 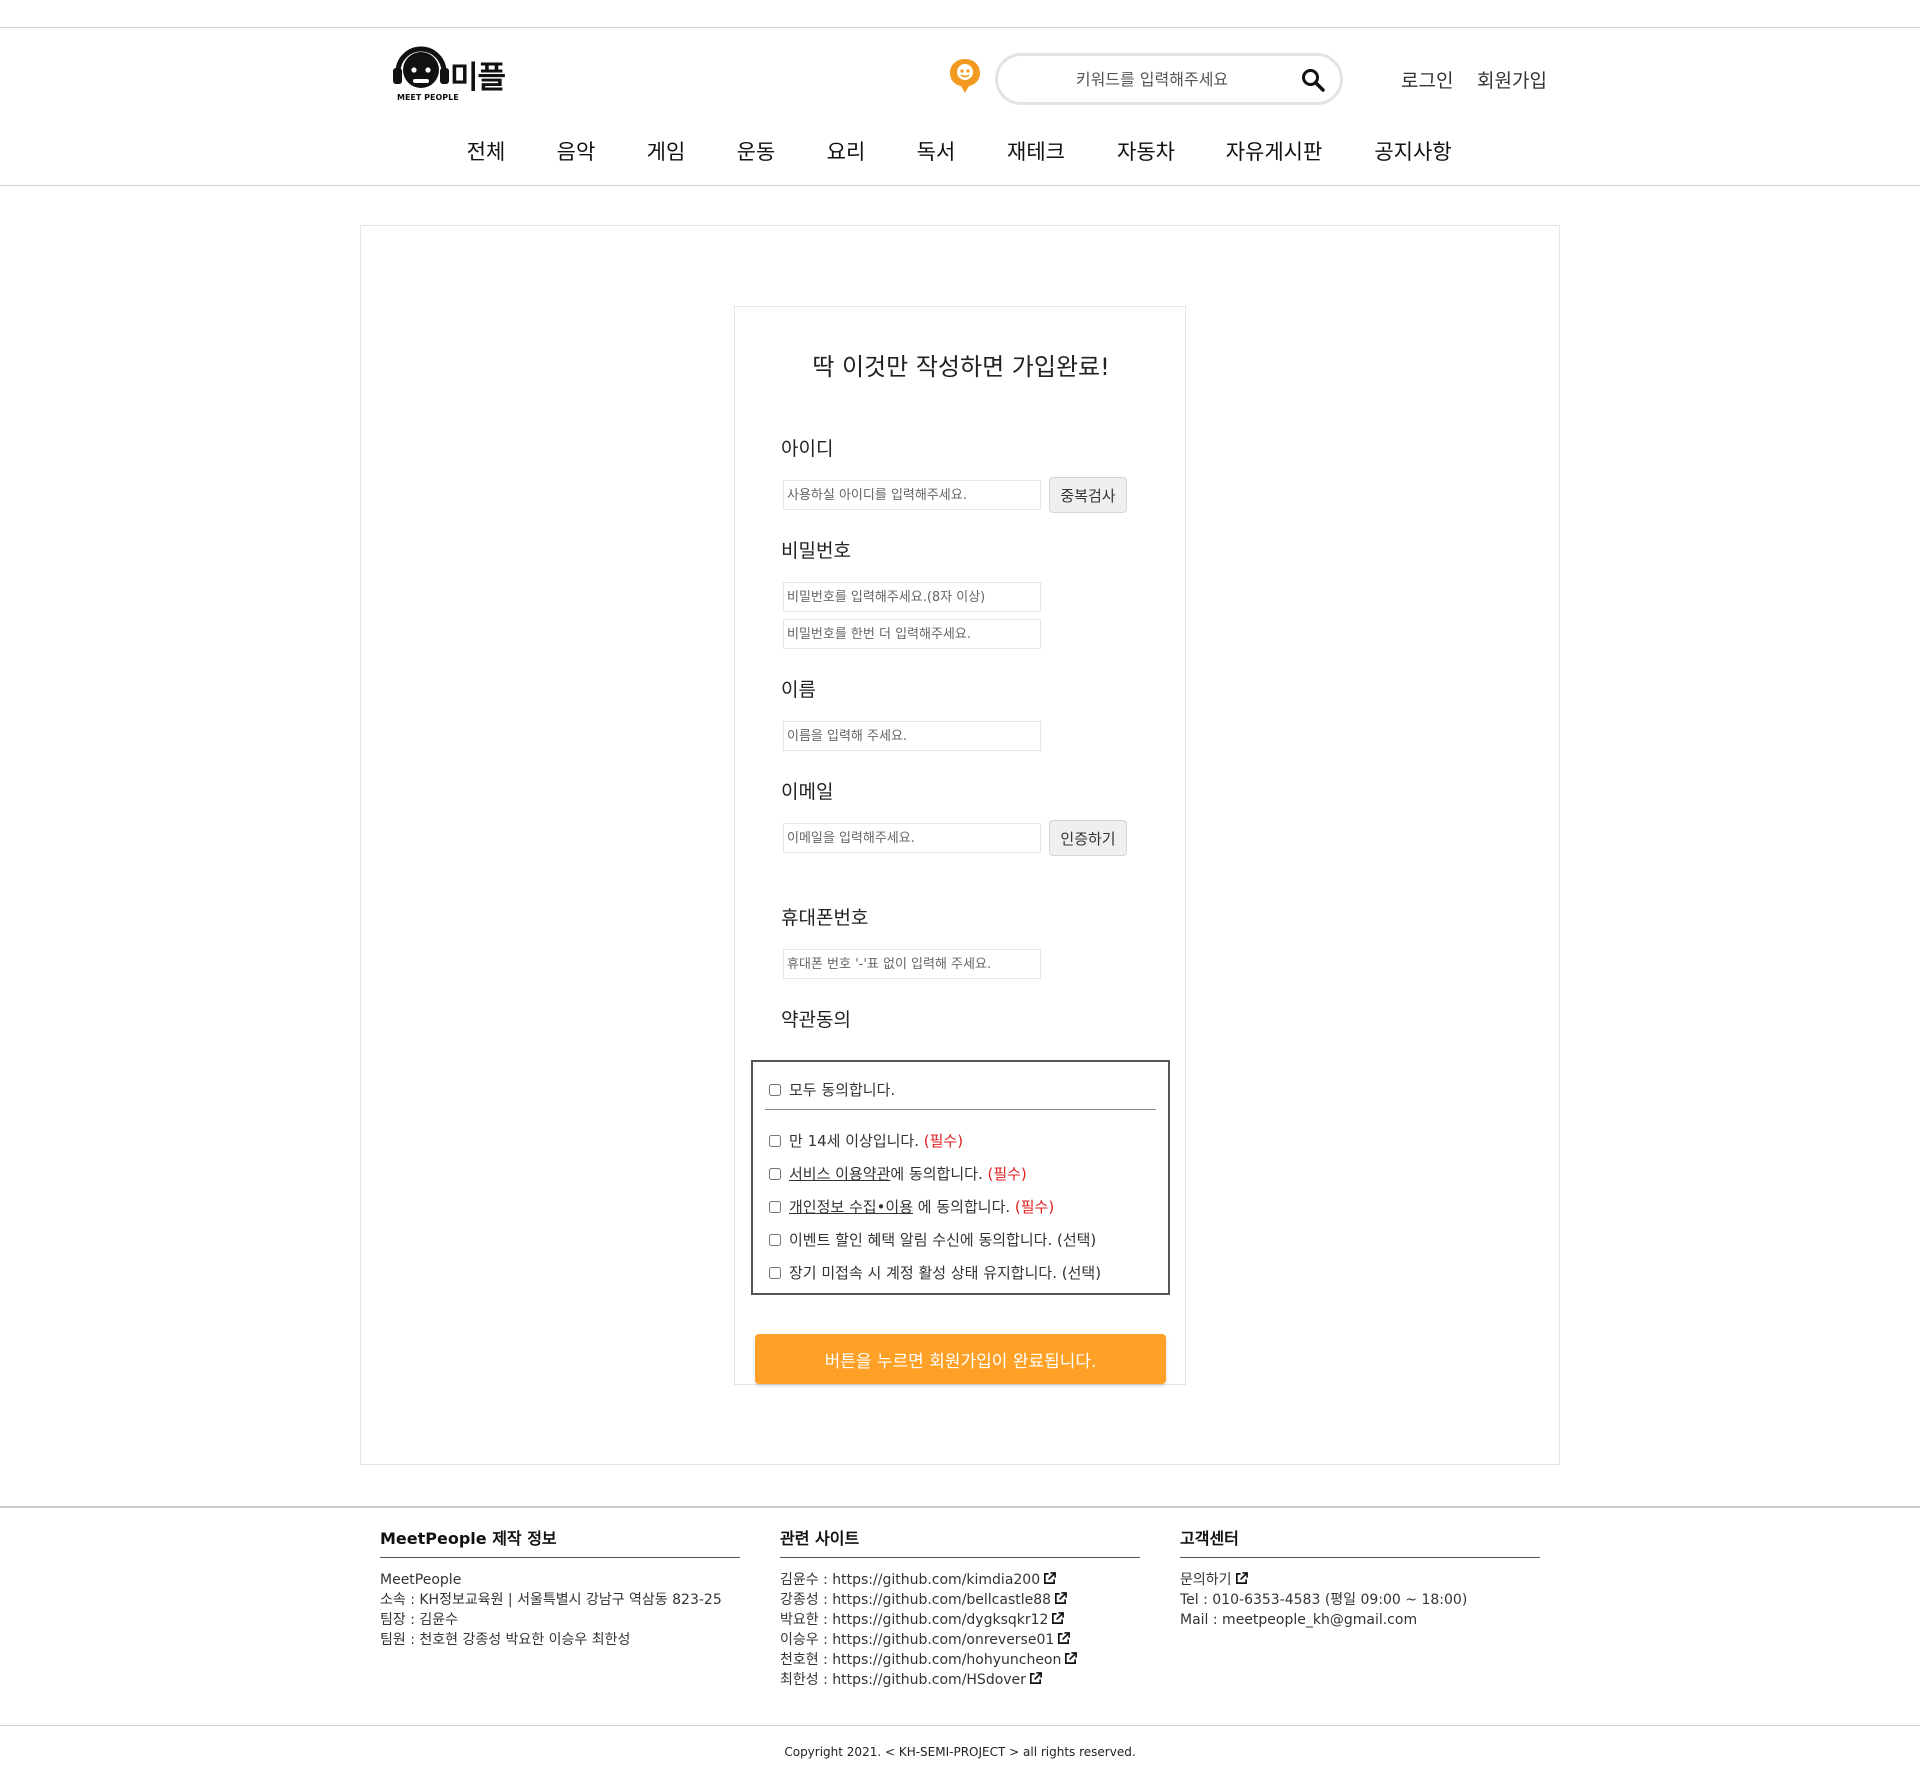 What do you see at coordinates (816, 551) in the screenshot?
I see `password-label: 비밀번호` at bounding box center [816, 551].